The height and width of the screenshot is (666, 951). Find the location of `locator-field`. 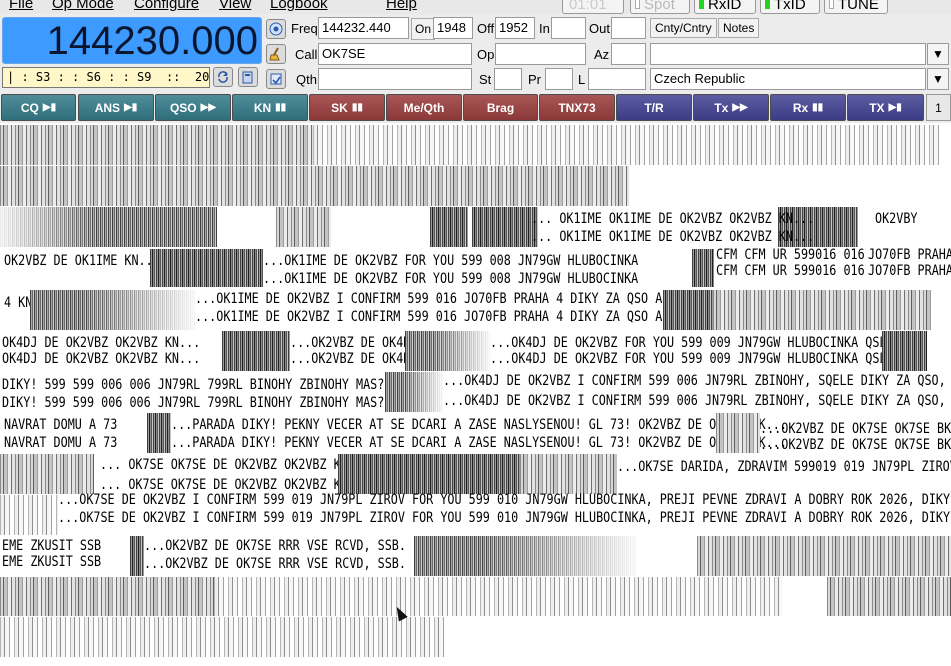

locator-field is located at coordinates (617, 79).